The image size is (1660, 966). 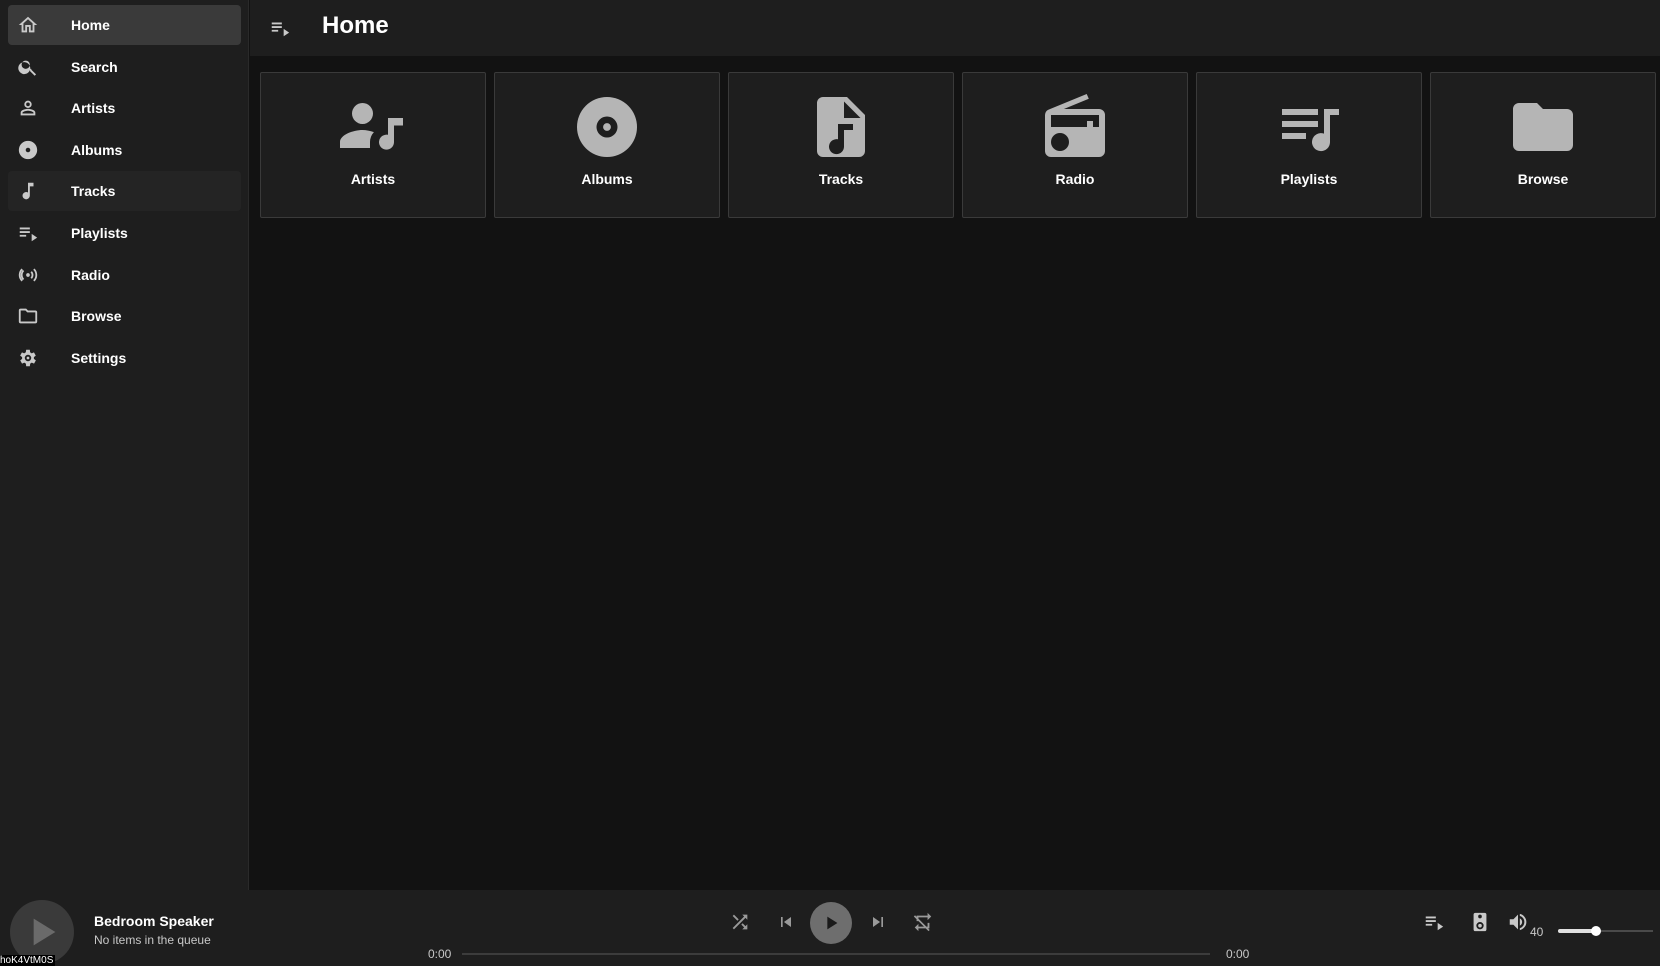 What do you see at coordinates (124, 316) in the screenshot?
I see `sidebar-item-browse: Browse` at bounding box center [124, 316].